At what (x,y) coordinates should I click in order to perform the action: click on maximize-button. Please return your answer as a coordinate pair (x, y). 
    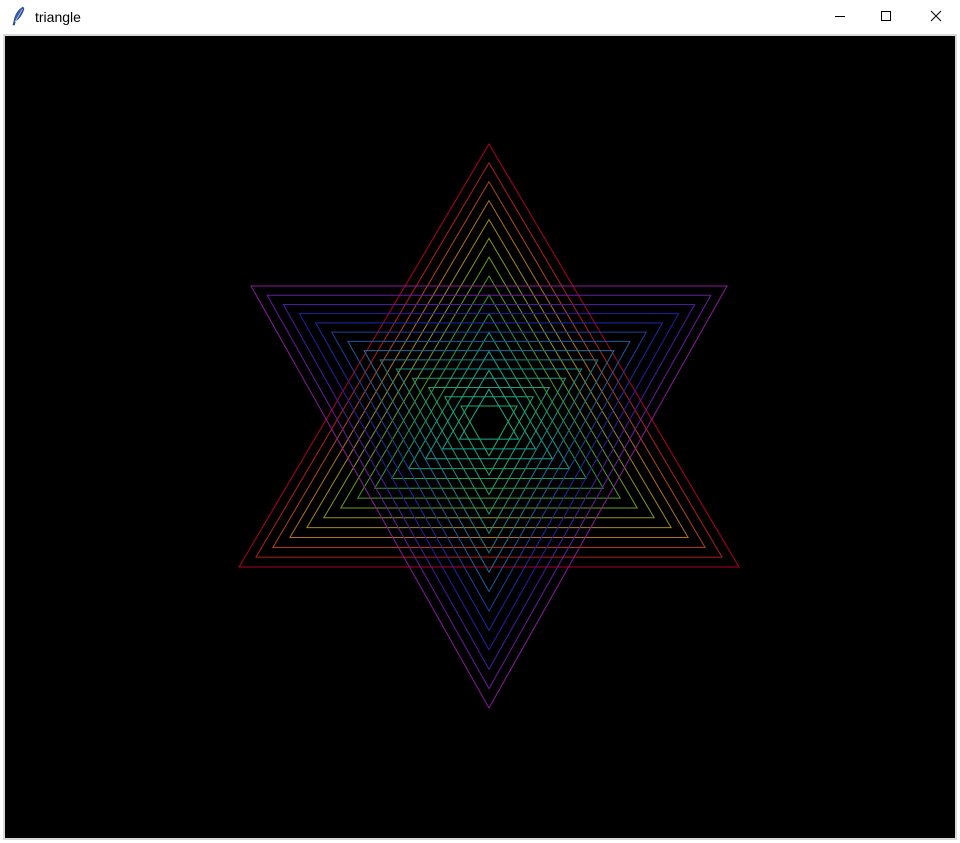
    Looking at the image, I should click on (886, 16).